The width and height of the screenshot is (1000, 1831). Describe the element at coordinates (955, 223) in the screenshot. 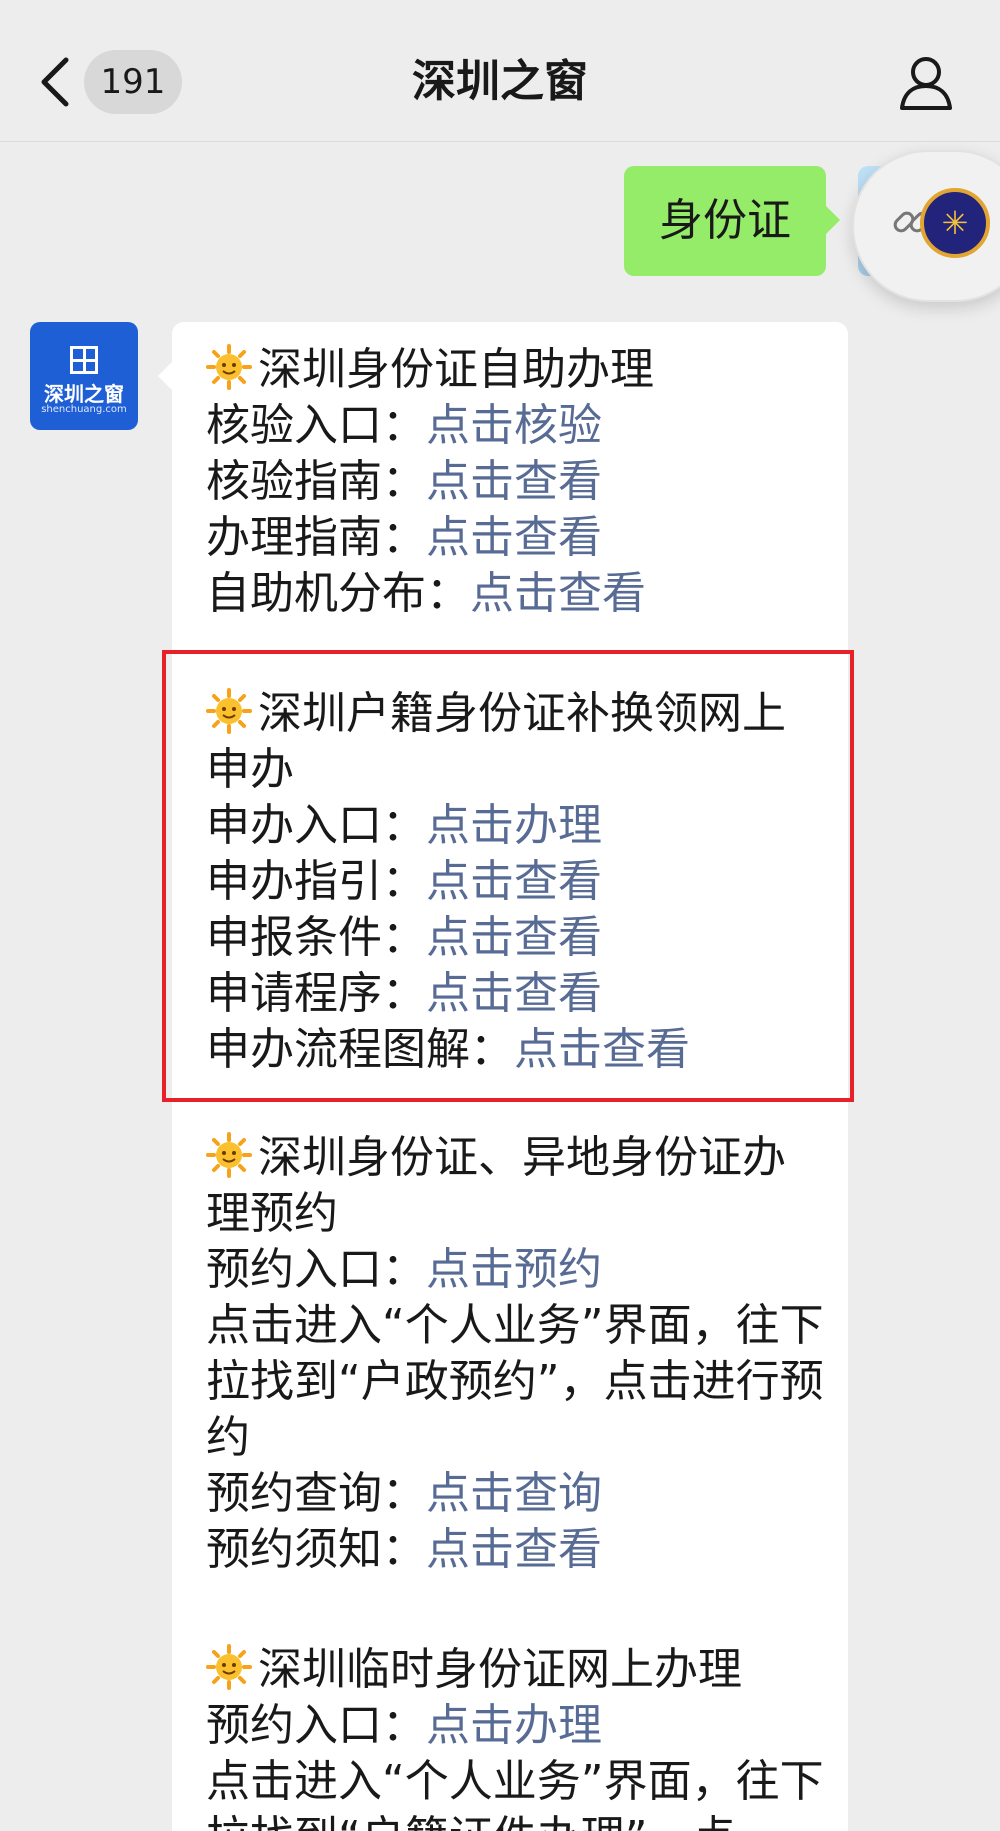

I see `emblem-icon` at that location.